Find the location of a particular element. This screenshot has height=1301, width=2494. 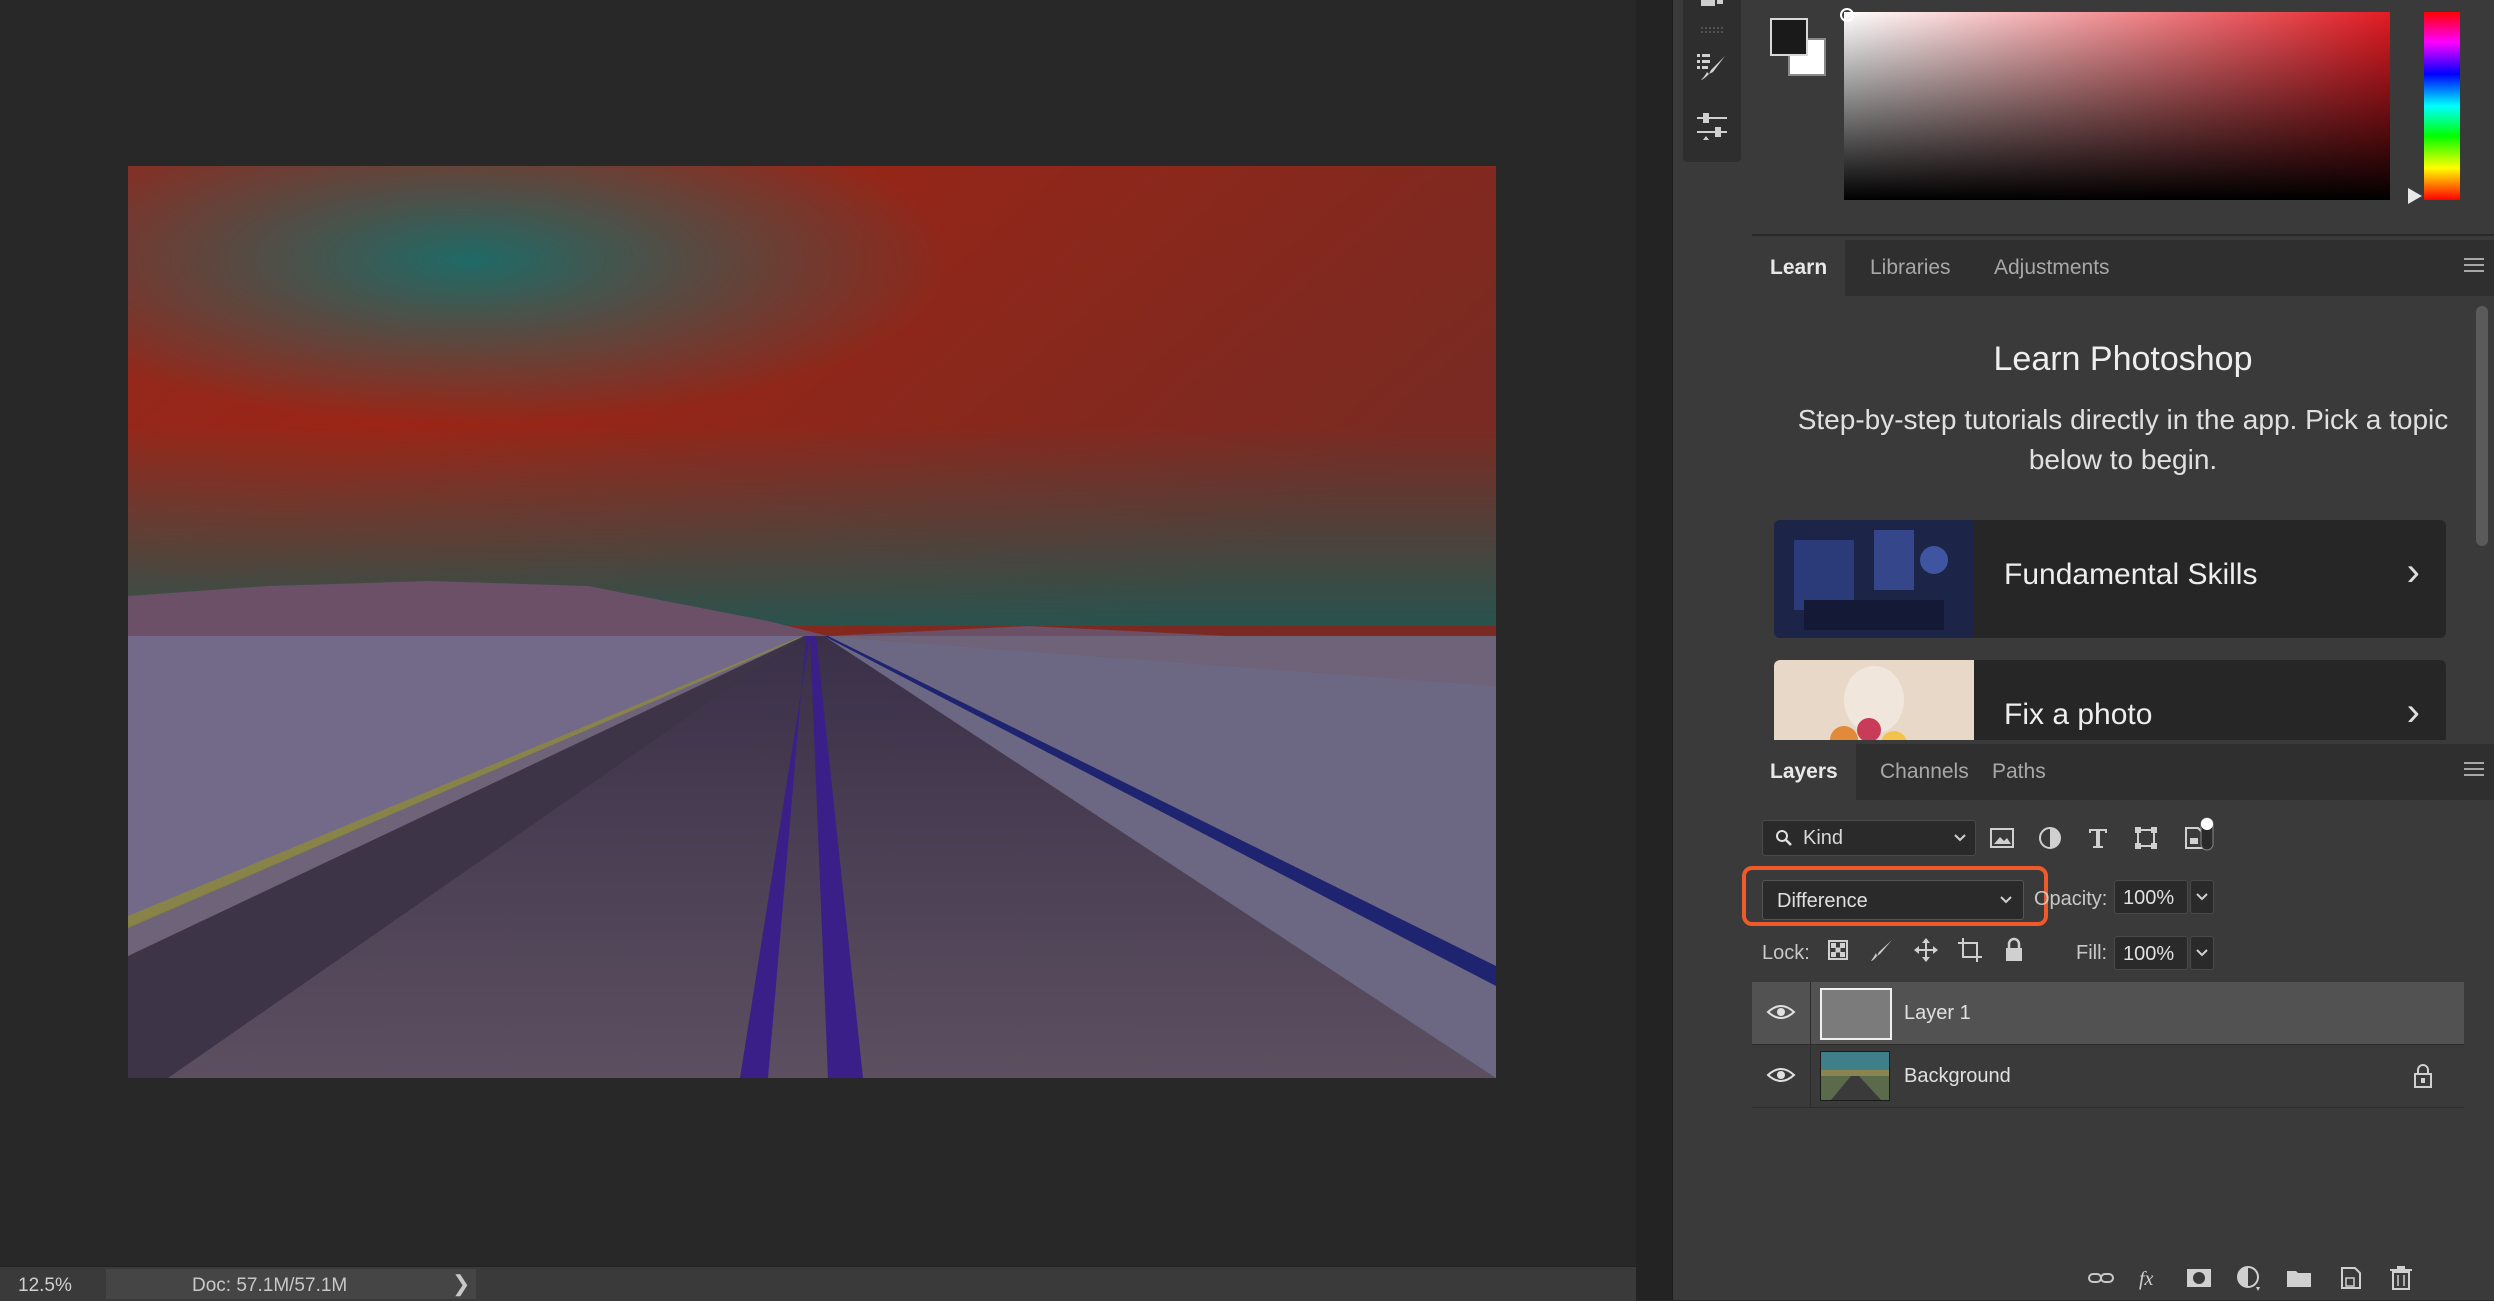

learn-card-title: Fix a photo is located at coordinates (2078, 714).